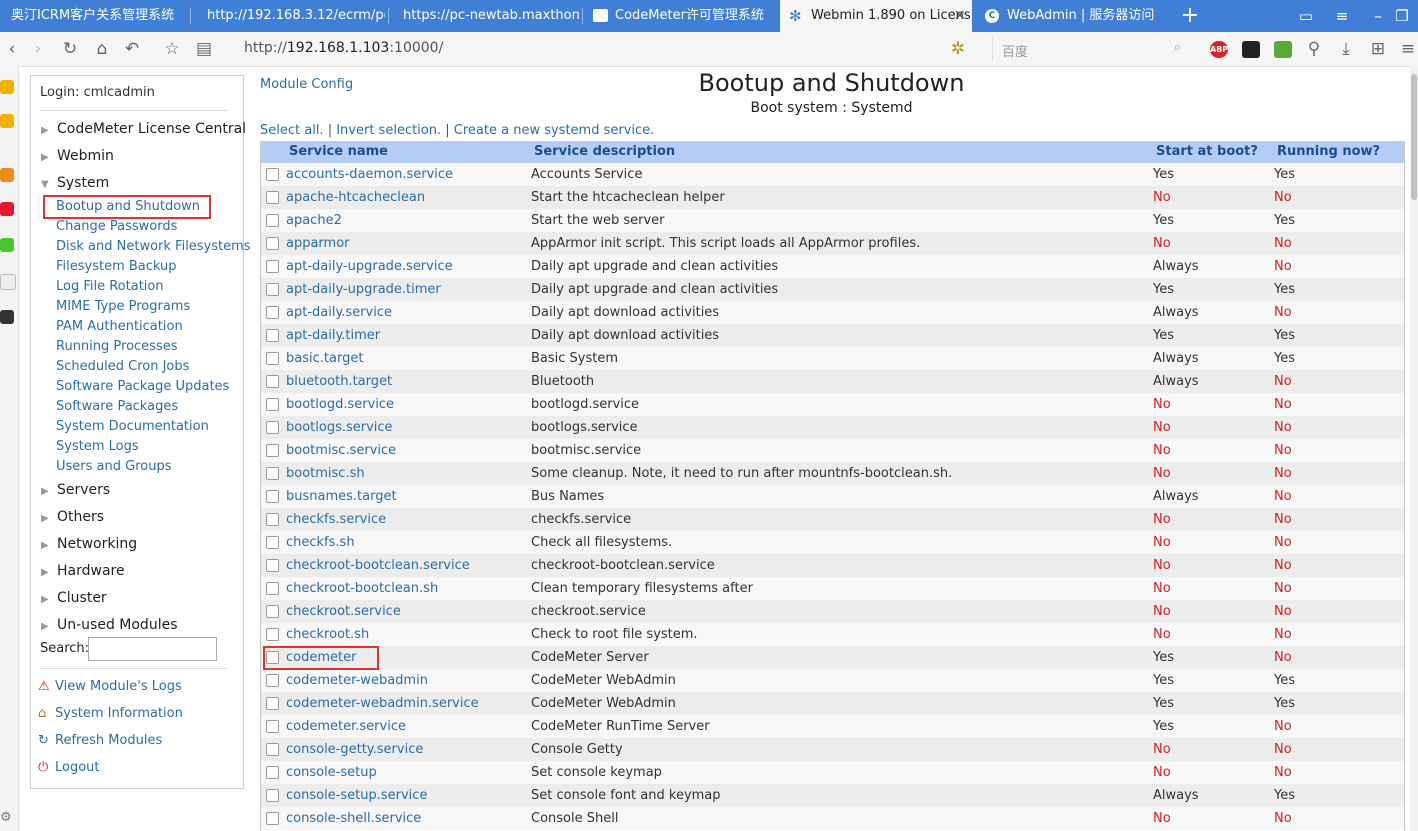 This screenshot has height=831, width=1418. I want to click on notes-icon, so click(7, 121).